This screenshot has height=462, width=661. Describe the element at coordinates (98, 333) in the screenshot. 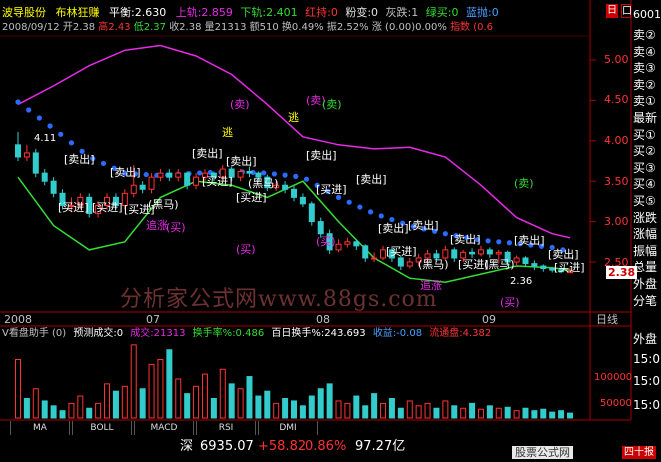

I see `forecast-label: 预测成交:0` at that location.